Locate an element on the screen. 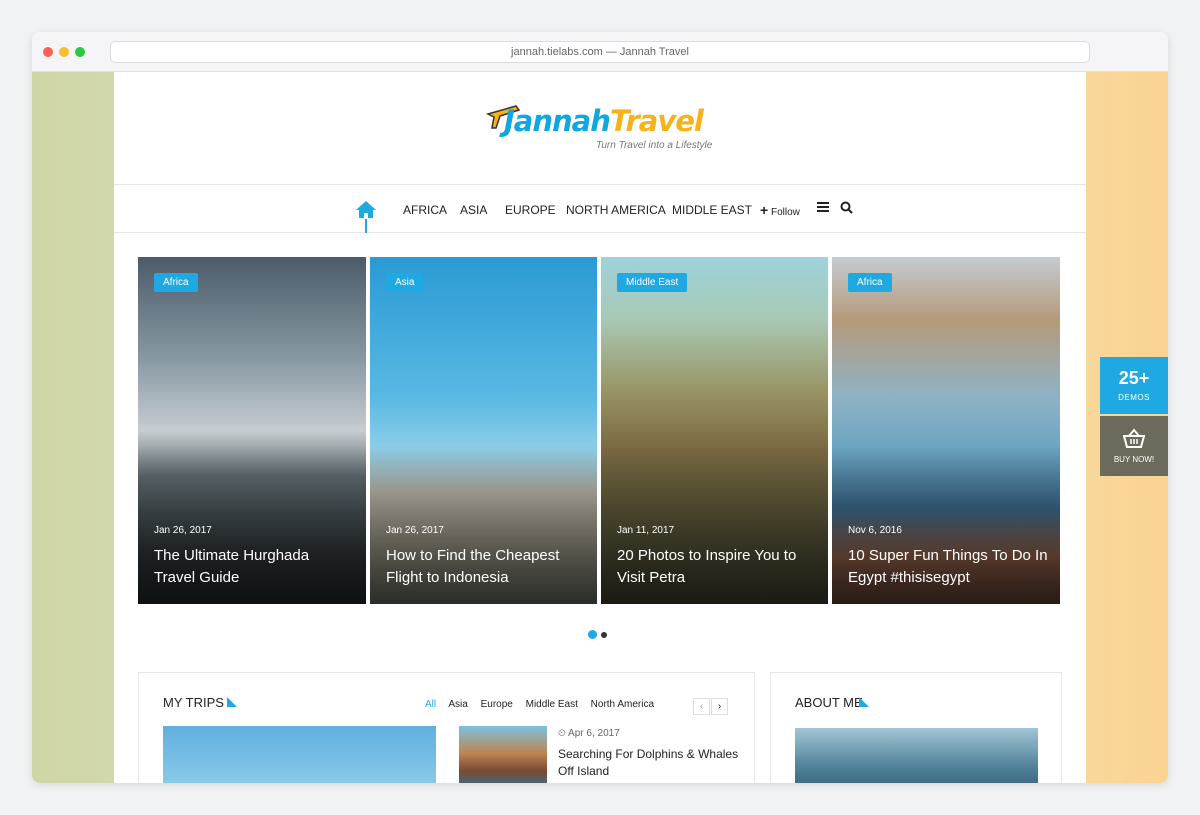 The height and width of the screenshot is (815, 1200). logo-tagline: Turn Travel into a Lifestyle is located at coordinates (654, 145).